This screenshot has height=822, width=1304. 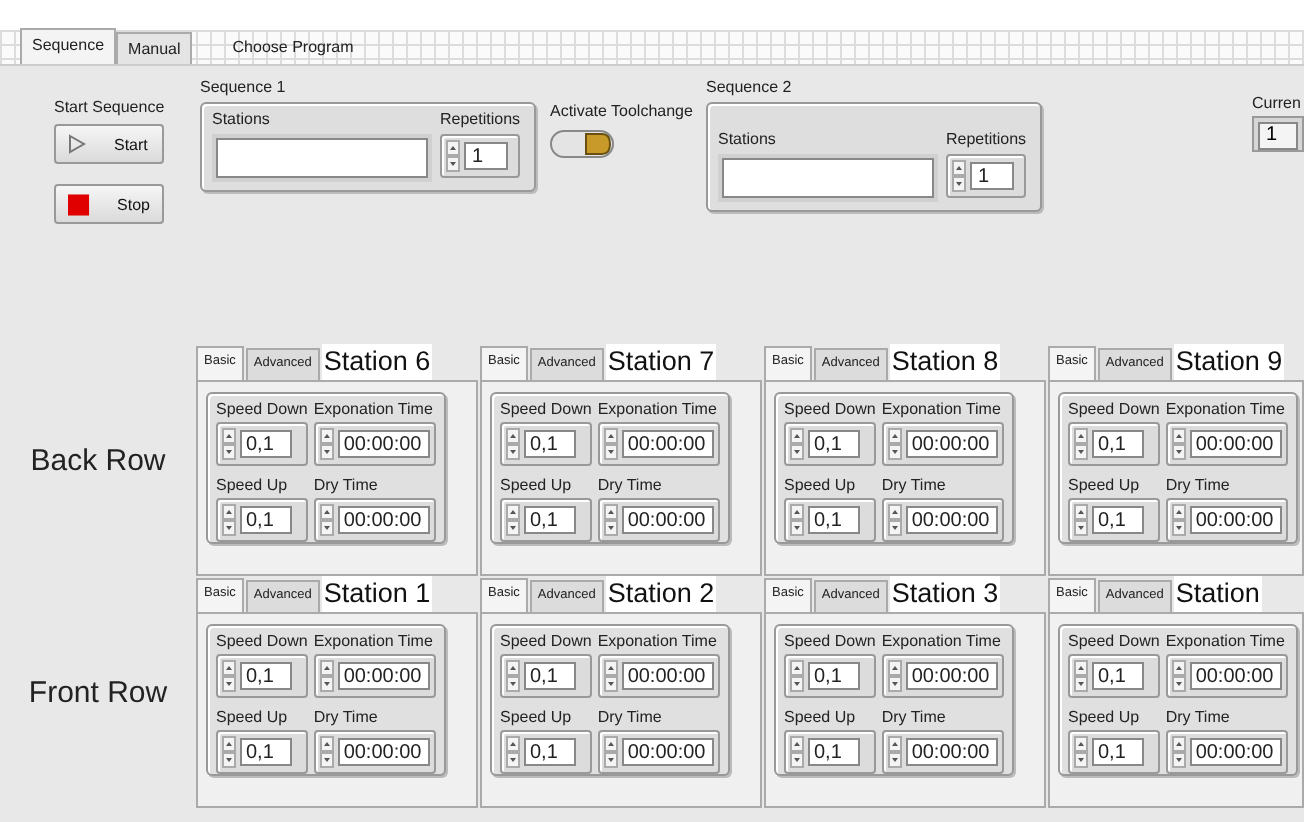 I want to click on toggle-switch, so click(x=582, y=144).